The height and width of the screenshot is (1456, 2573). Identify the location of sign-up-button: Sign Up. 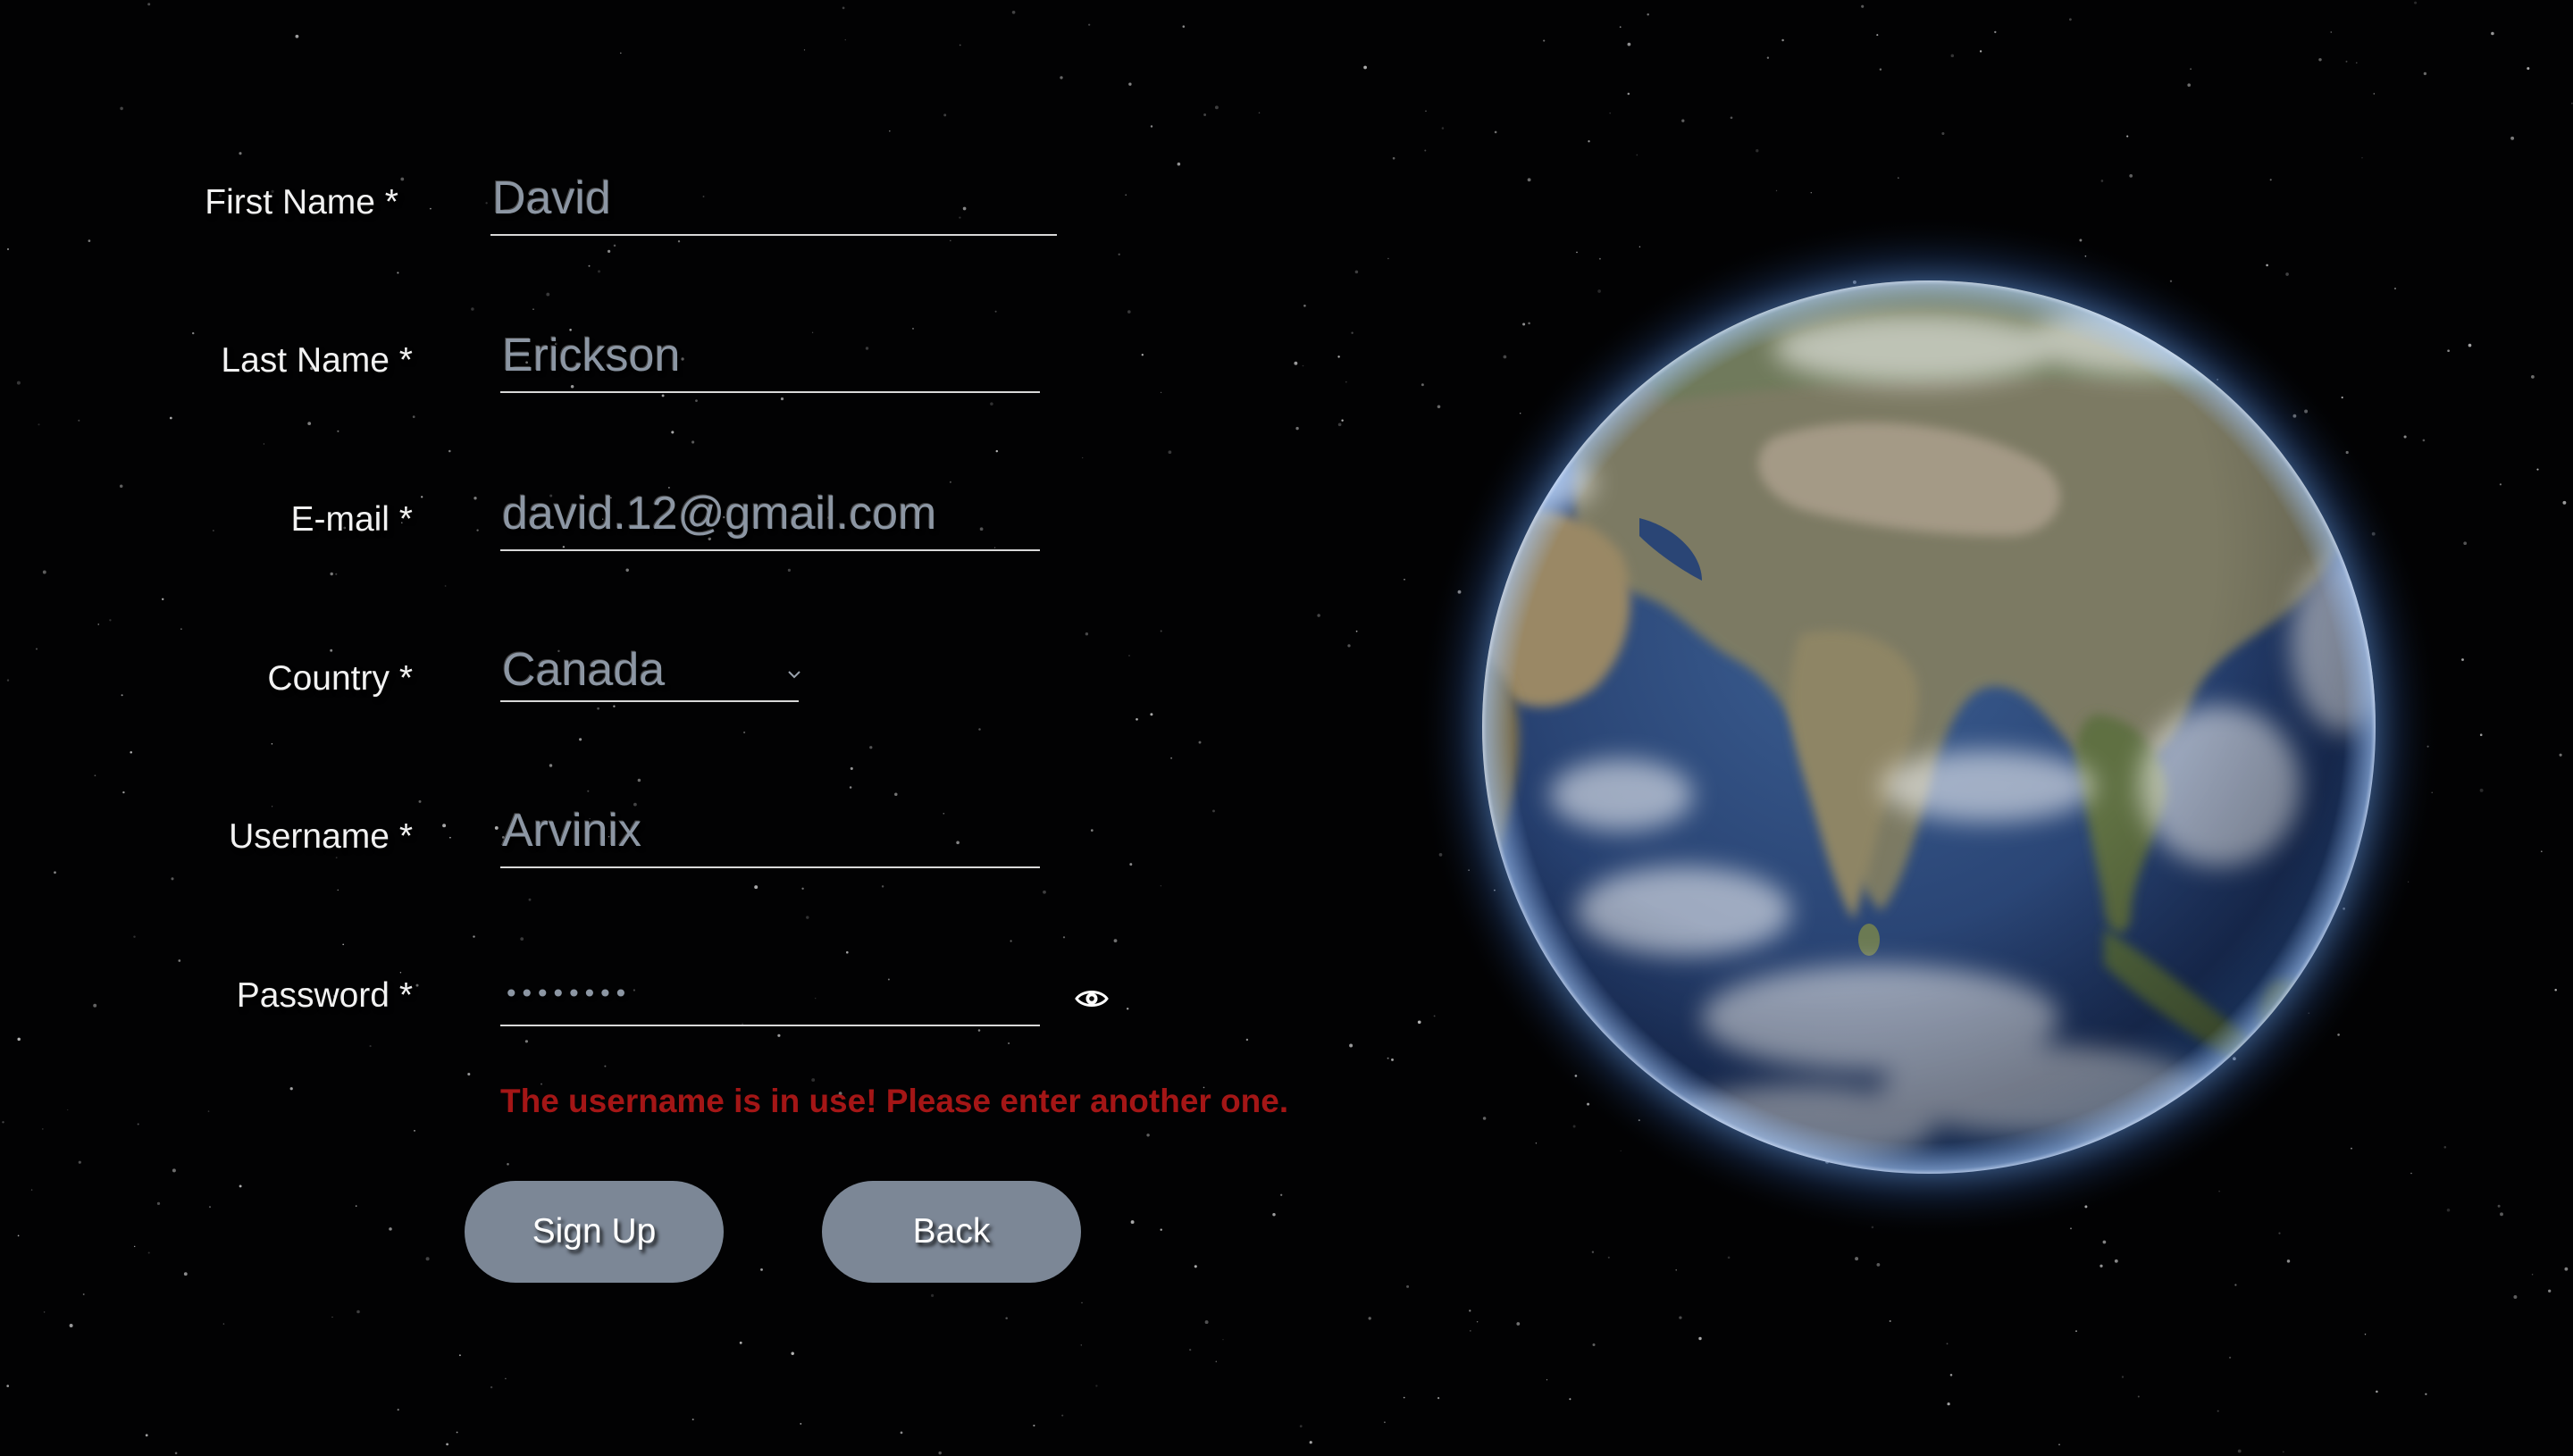
(594, 1232).